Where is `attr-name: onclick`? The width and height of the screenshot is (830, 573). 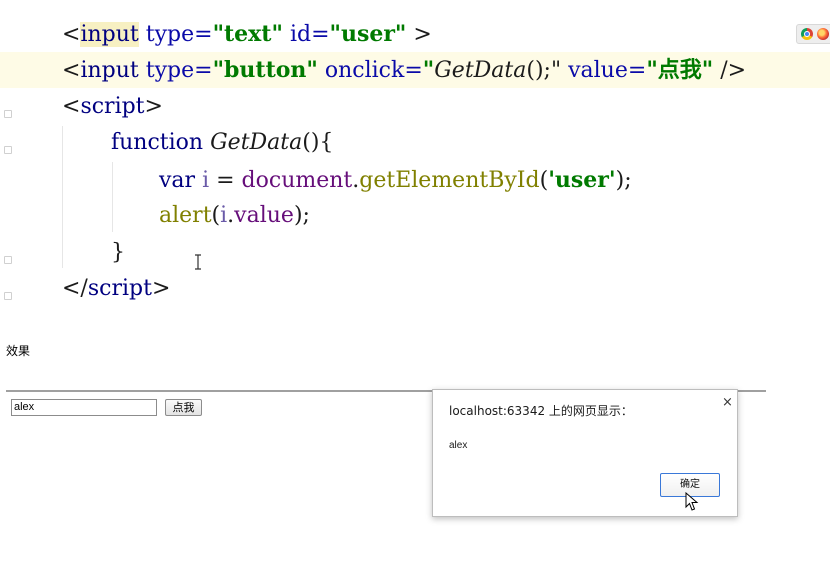 attr-name: onclick is located at coordinates (364, 70).